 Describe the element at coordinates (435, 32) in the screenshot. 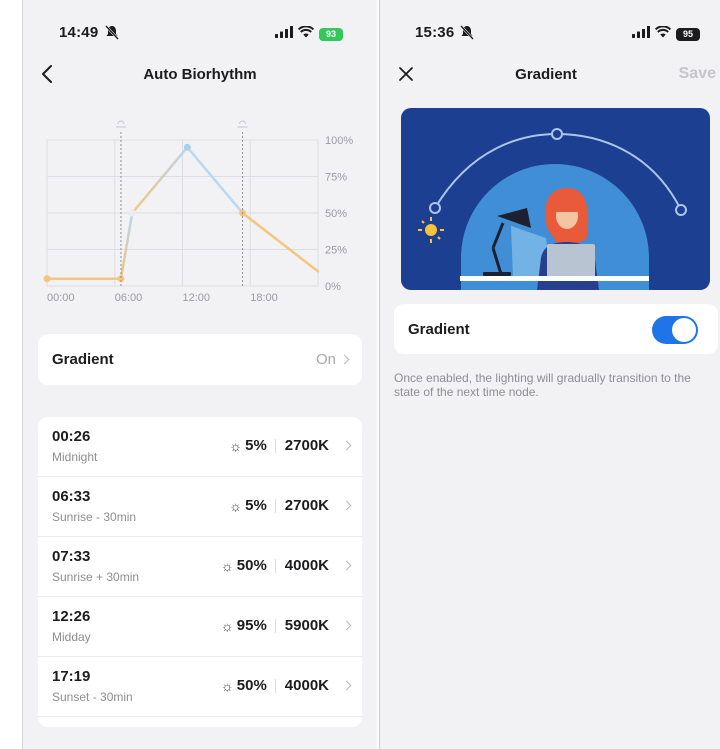

I see `status-time: 15:36` at that location.